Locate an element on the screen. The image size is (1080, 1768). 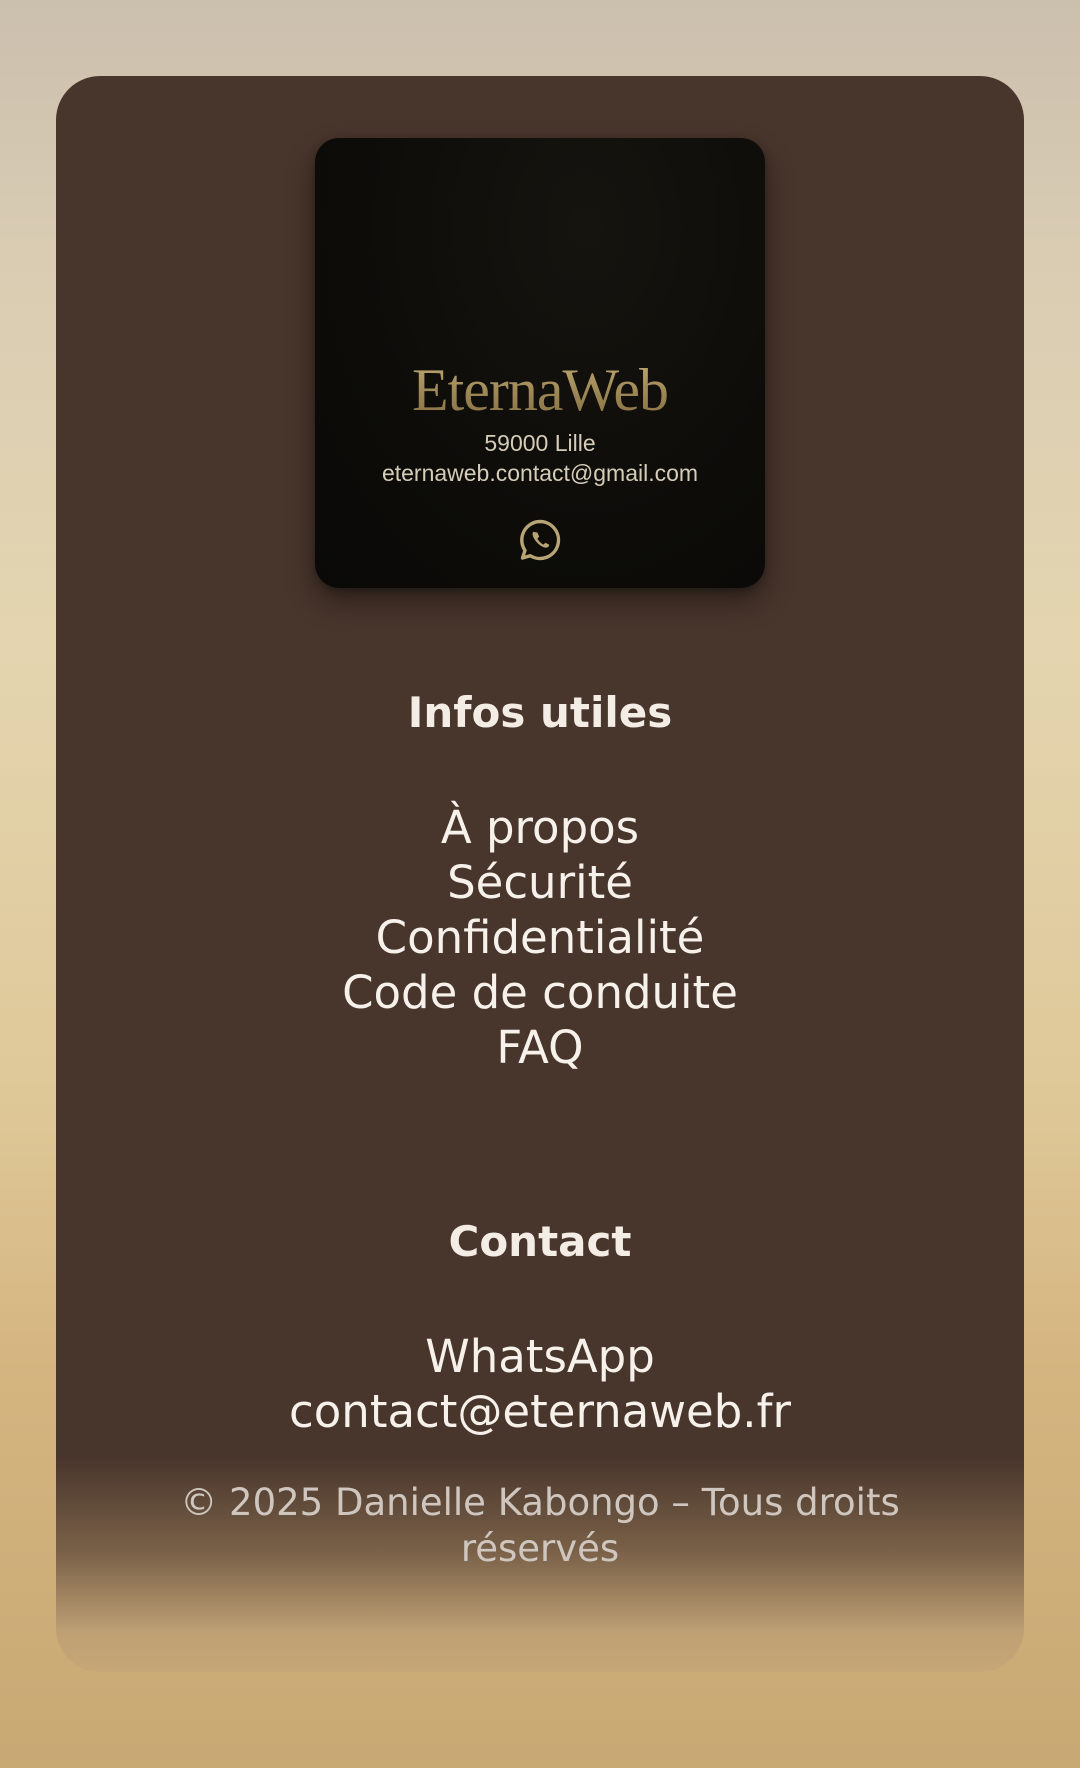
infos-utiles-title: Infos utiles is located at coordinates (540, 712).